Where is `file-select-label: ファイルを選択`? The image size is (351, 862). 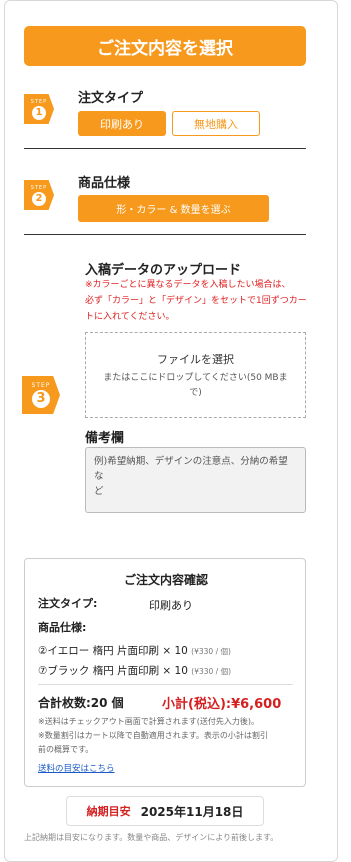 file-select-label: ファイルを選択 is located at coordinates (195, 359).